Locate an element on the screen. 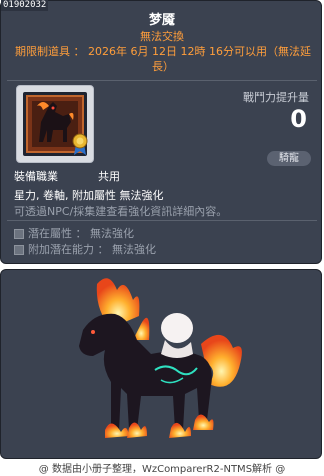 The height and width of the screenshot is (476, 324). job-label: 裝備職業 is located at coordinates (36, 176).